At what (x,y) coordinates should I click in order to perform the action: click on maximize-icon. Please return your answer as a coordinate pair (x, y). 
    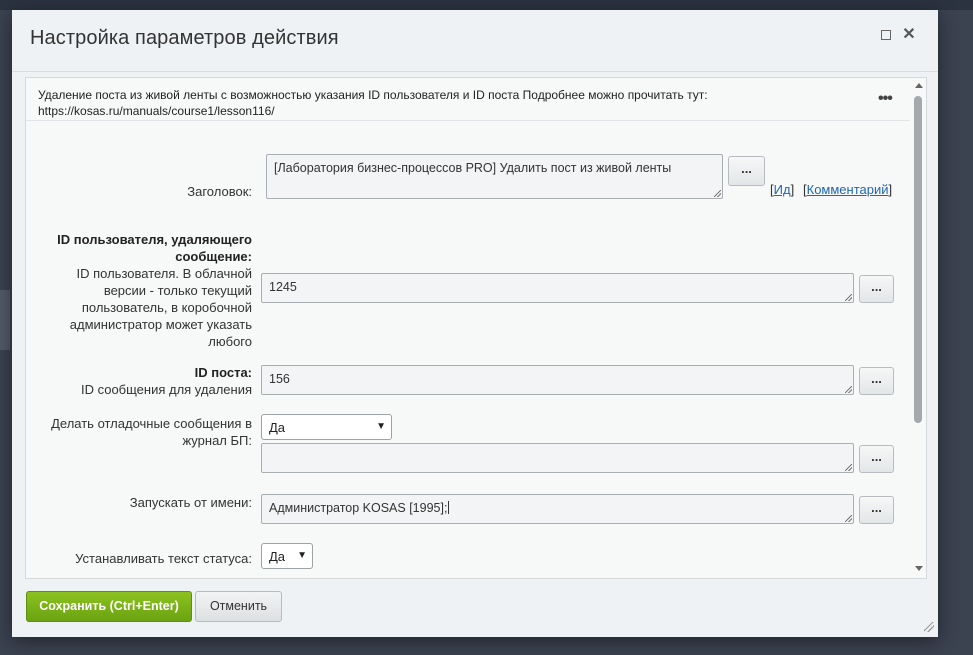
    Looking at the image, I should click on (886, 35).